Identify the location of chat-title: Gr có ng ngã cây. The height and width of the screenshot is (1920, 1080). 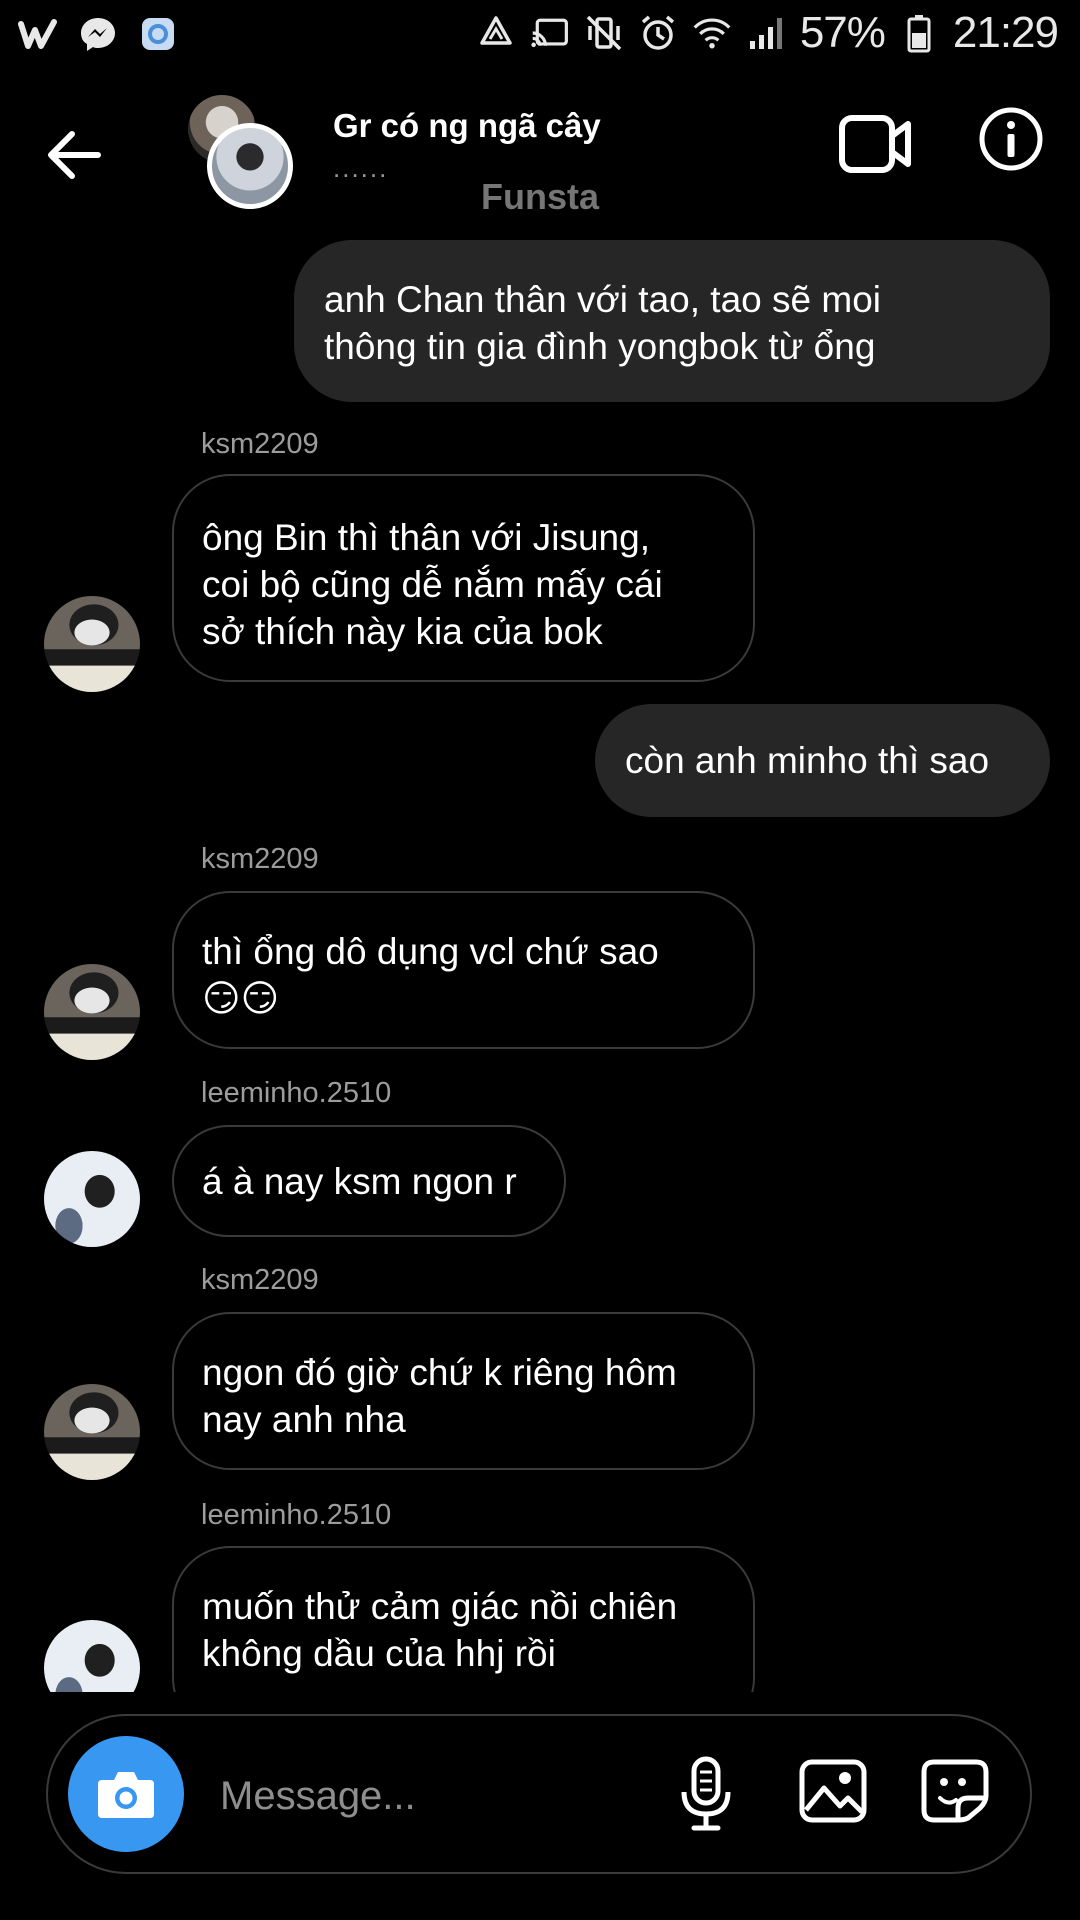
(467, 126).